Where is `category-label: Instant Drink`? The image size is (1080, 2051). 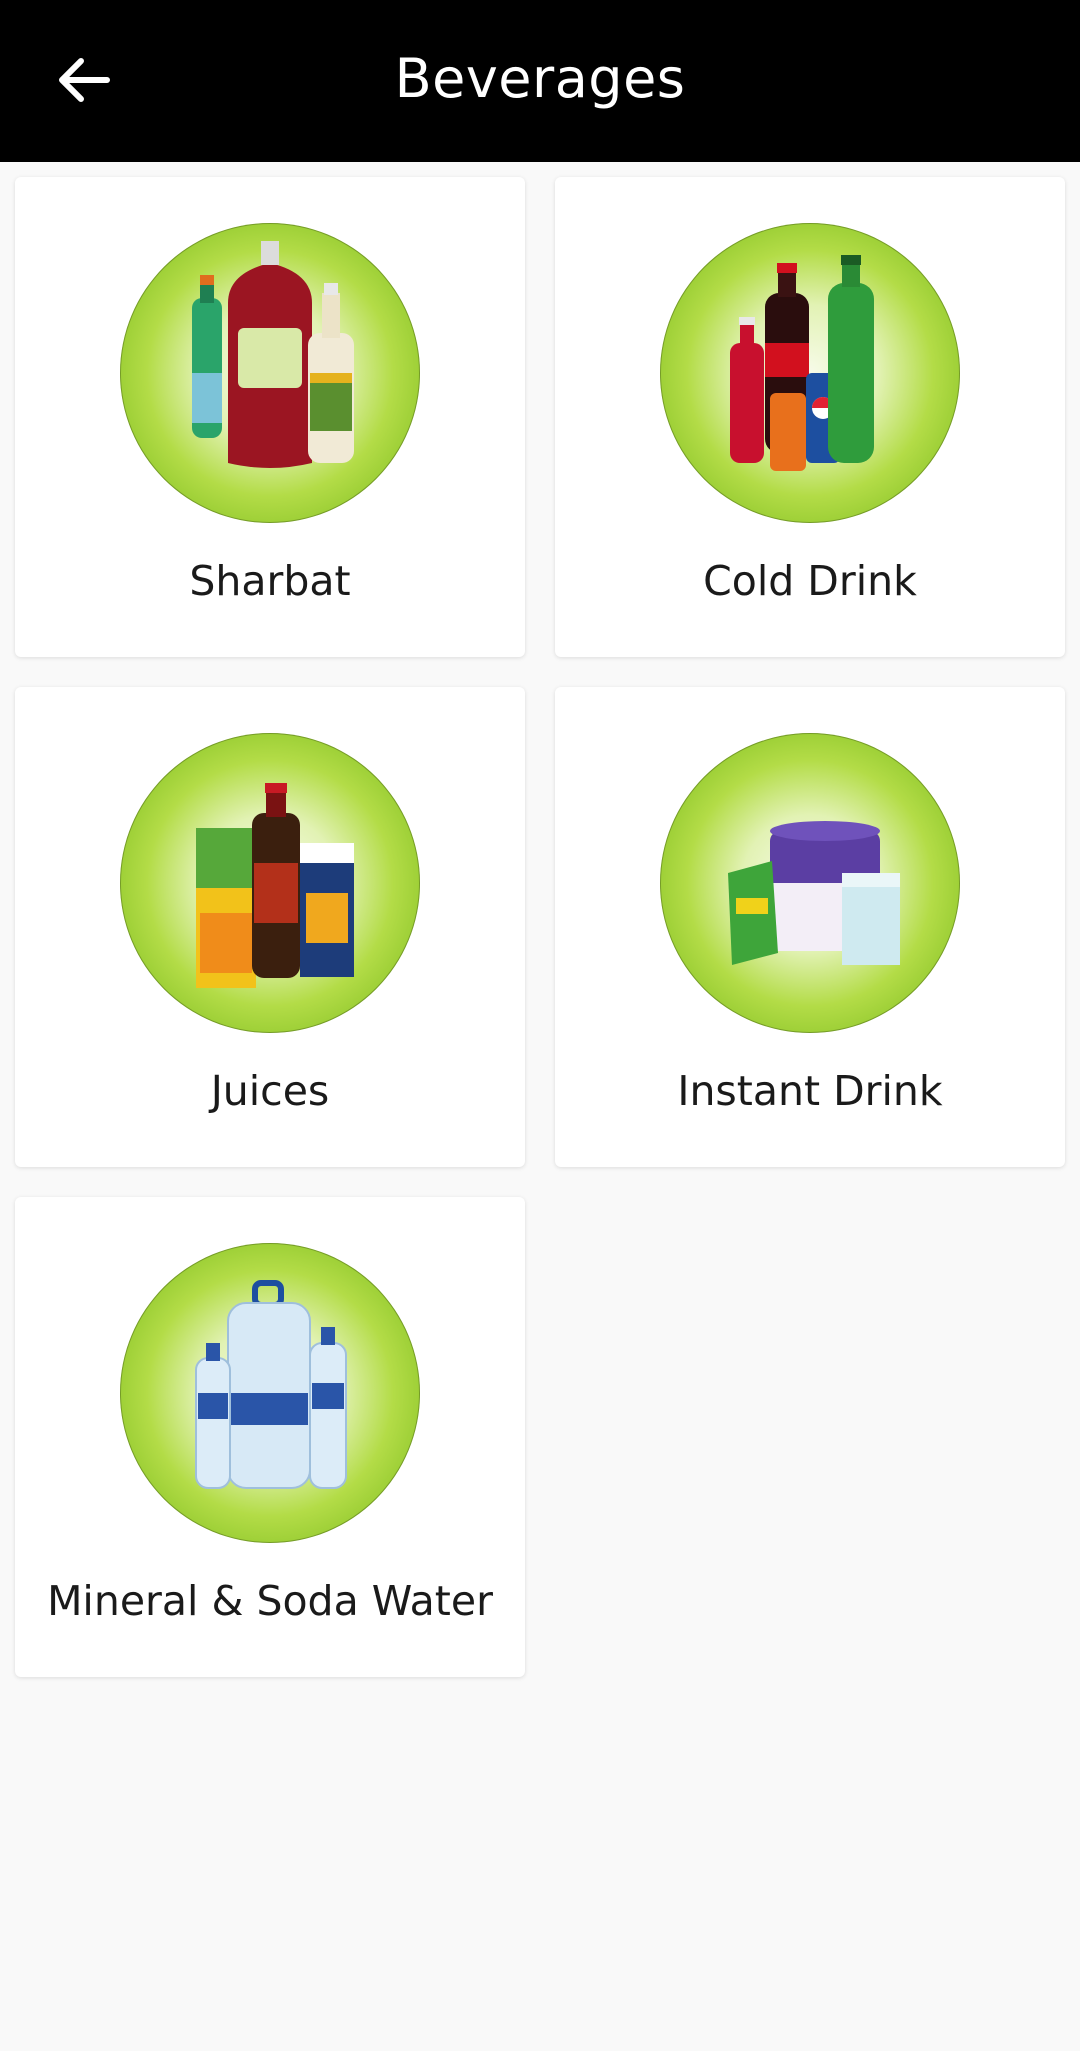 category-label: Instant Drink is located at coordinates (810, 1091).